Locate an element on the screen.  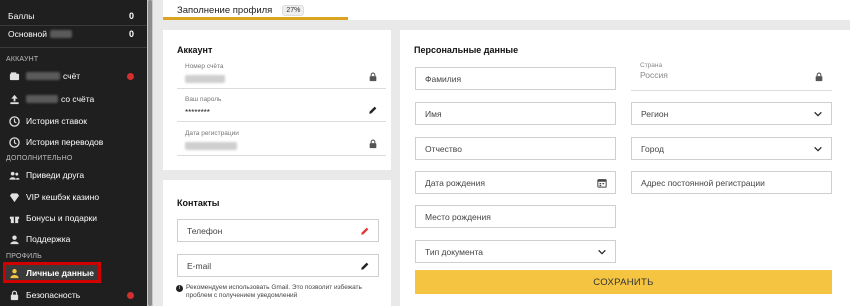
info-icon: i is located at coordinates (179, 288).